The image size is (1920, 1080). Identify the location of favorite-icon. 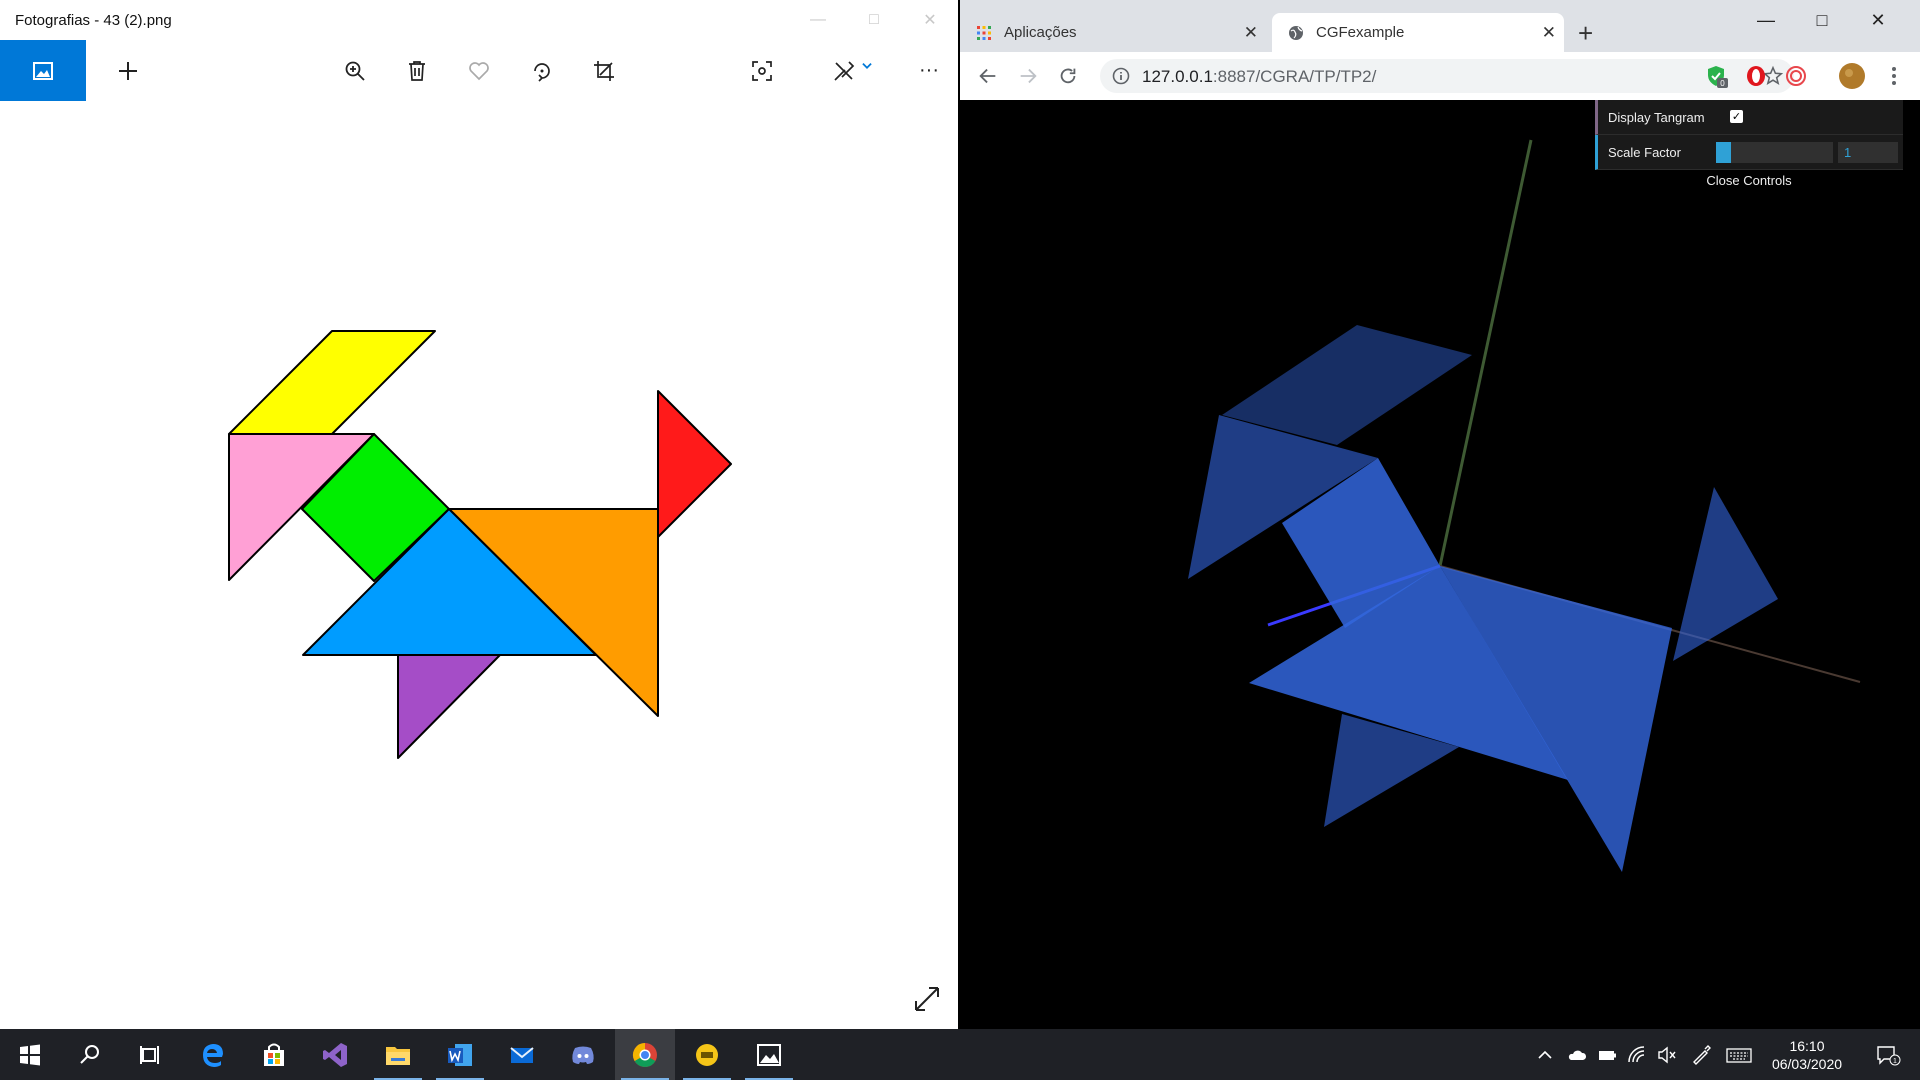
(479, 70).